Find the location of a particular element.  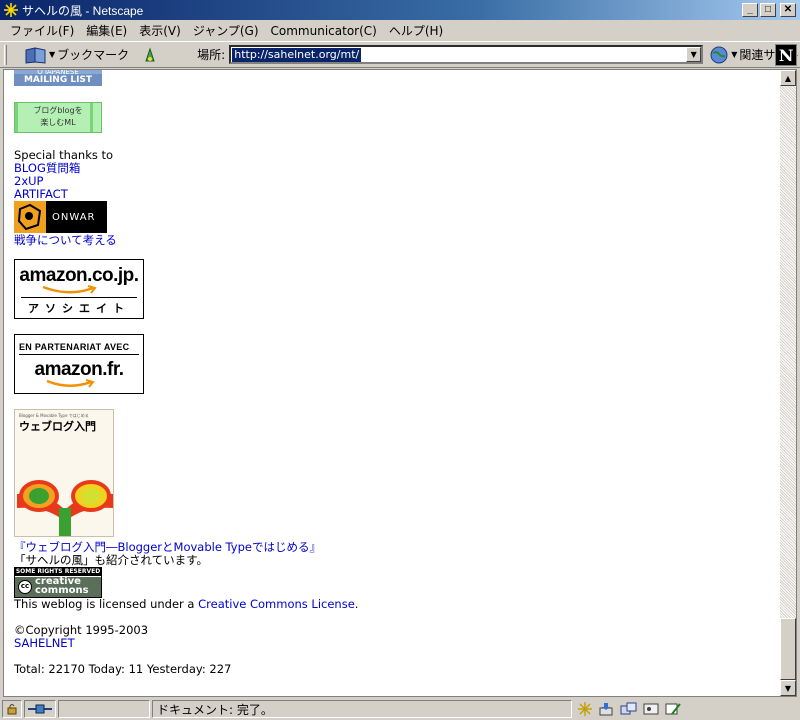

onwar-banner: ONWAR is located at coordinates (60, 217).